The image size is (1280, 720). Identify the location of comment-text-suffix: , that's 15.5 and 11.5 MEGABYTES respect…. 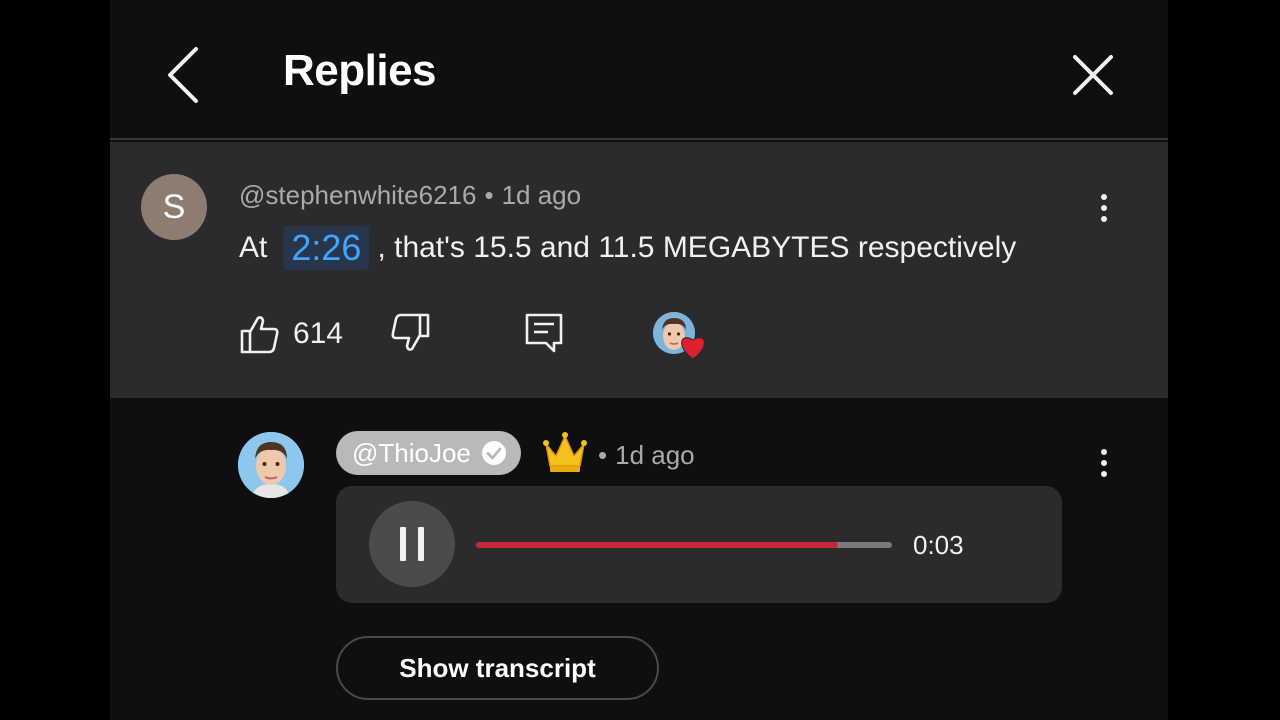
(697, 247).